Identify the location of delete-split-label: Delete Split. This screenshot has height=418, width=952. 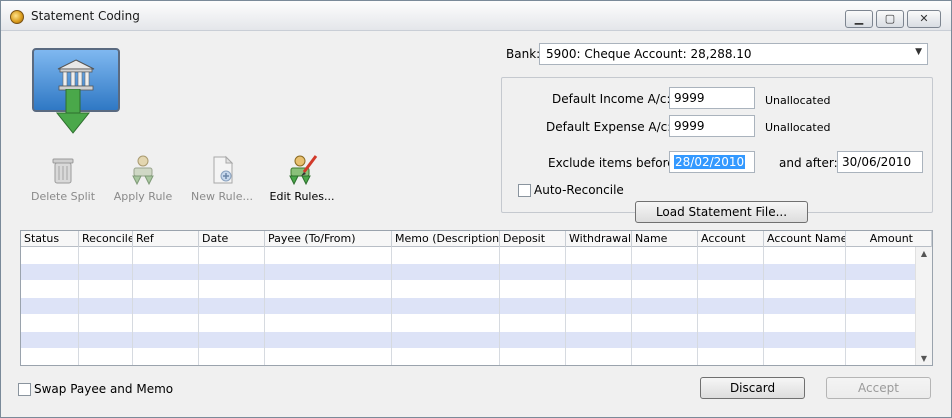
(63, 196).